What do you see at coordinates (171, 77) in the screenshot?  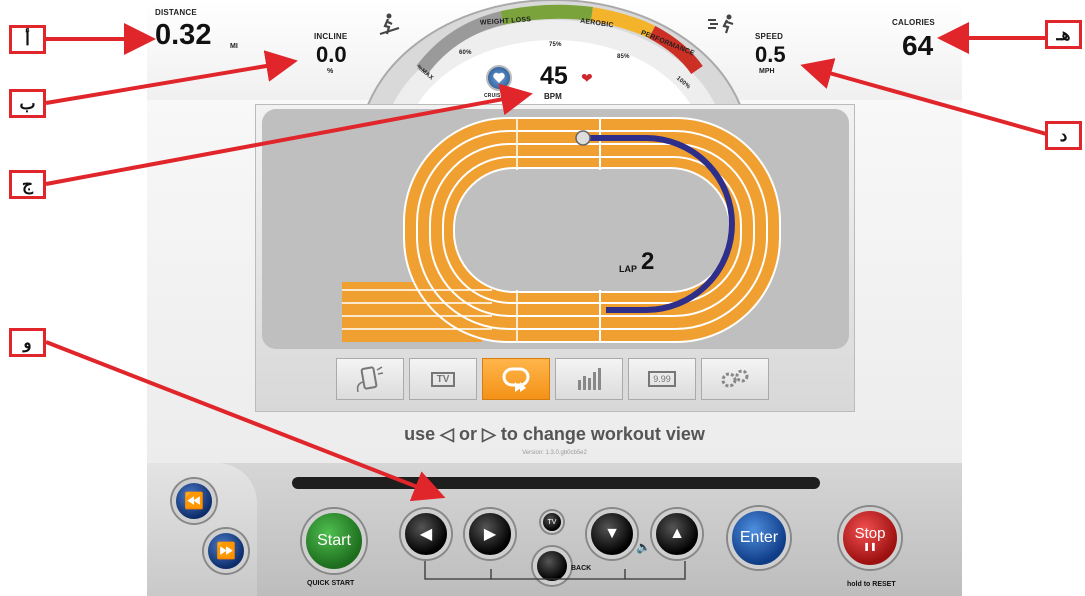 I see `arrow-ba` at bounding box center [171, 77].